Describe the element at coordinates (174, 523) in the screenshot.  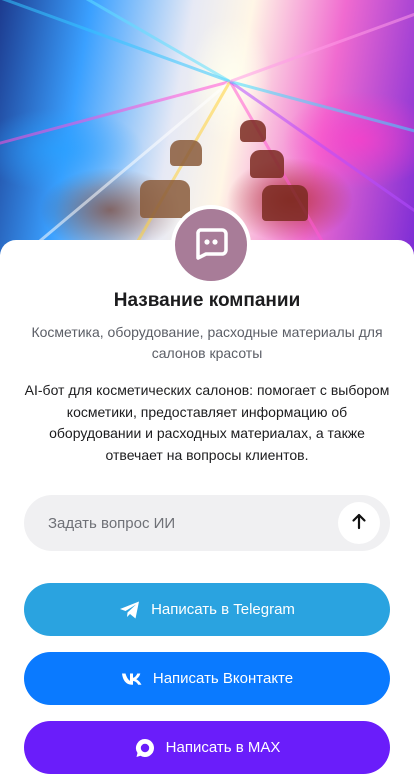
I see `ask-ai-input` at that location.